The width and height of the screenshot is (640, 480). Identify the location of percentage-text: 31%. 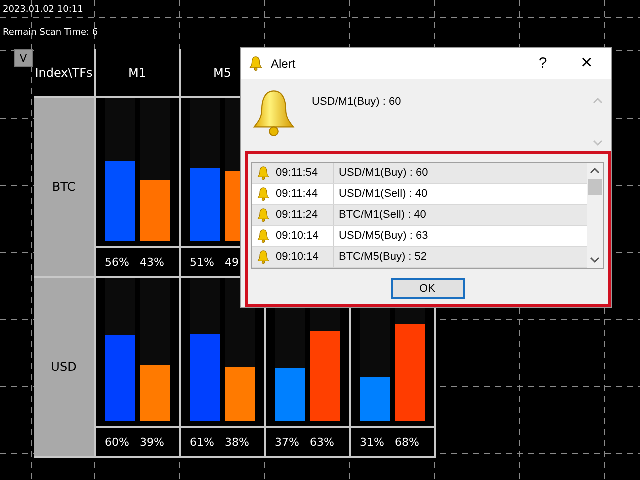
(373, 442).